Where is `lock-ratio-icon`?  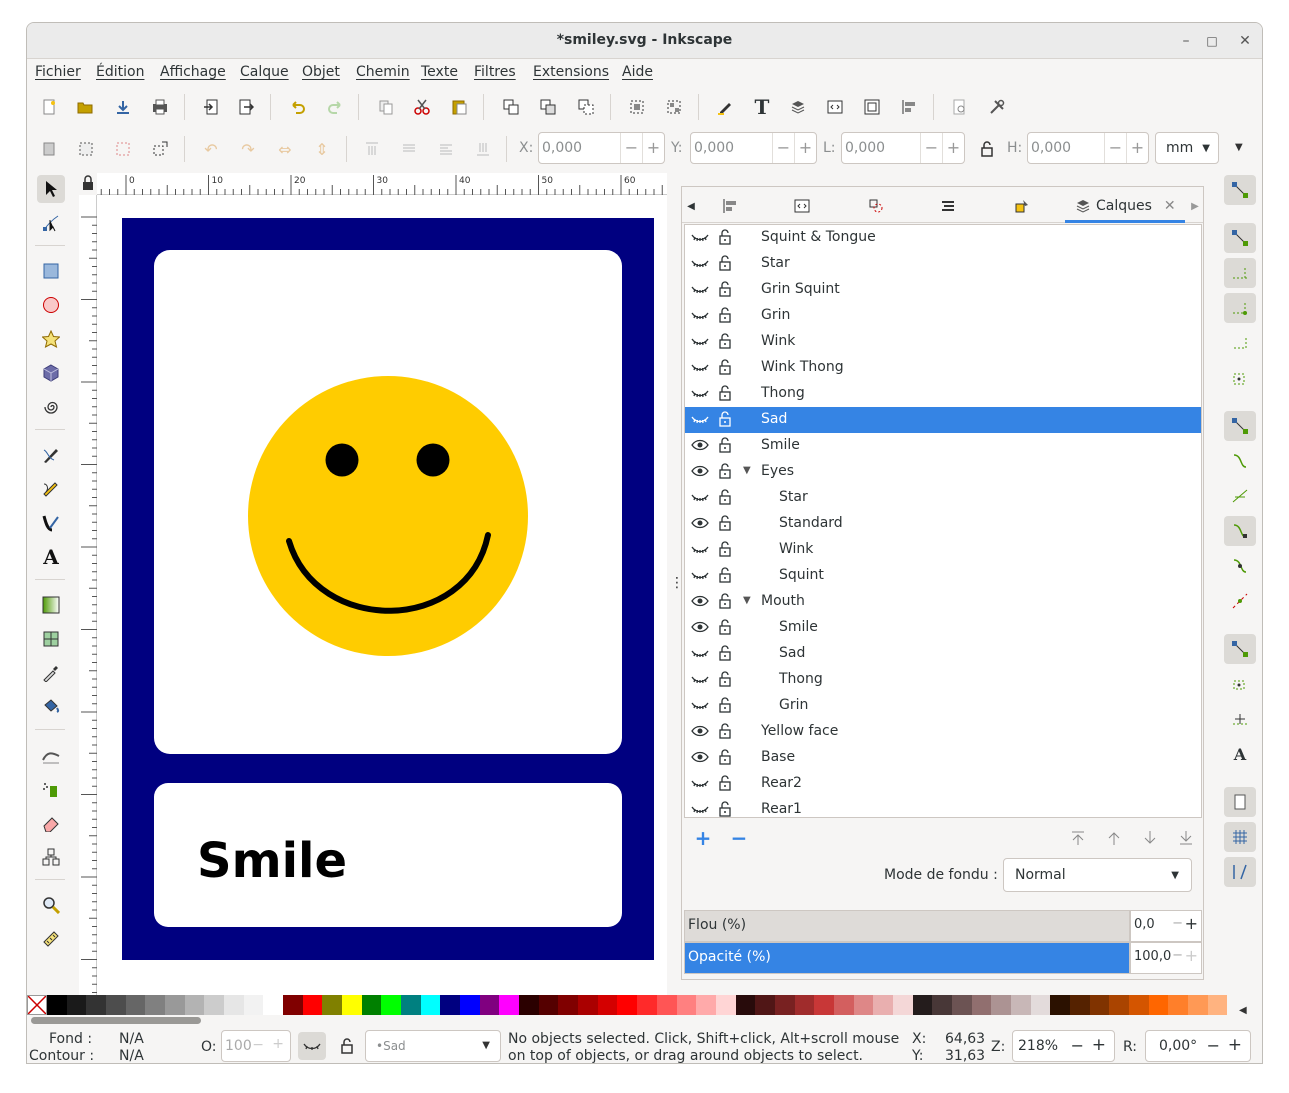
lock-ratio-icon is located at coordinates (987, 149).